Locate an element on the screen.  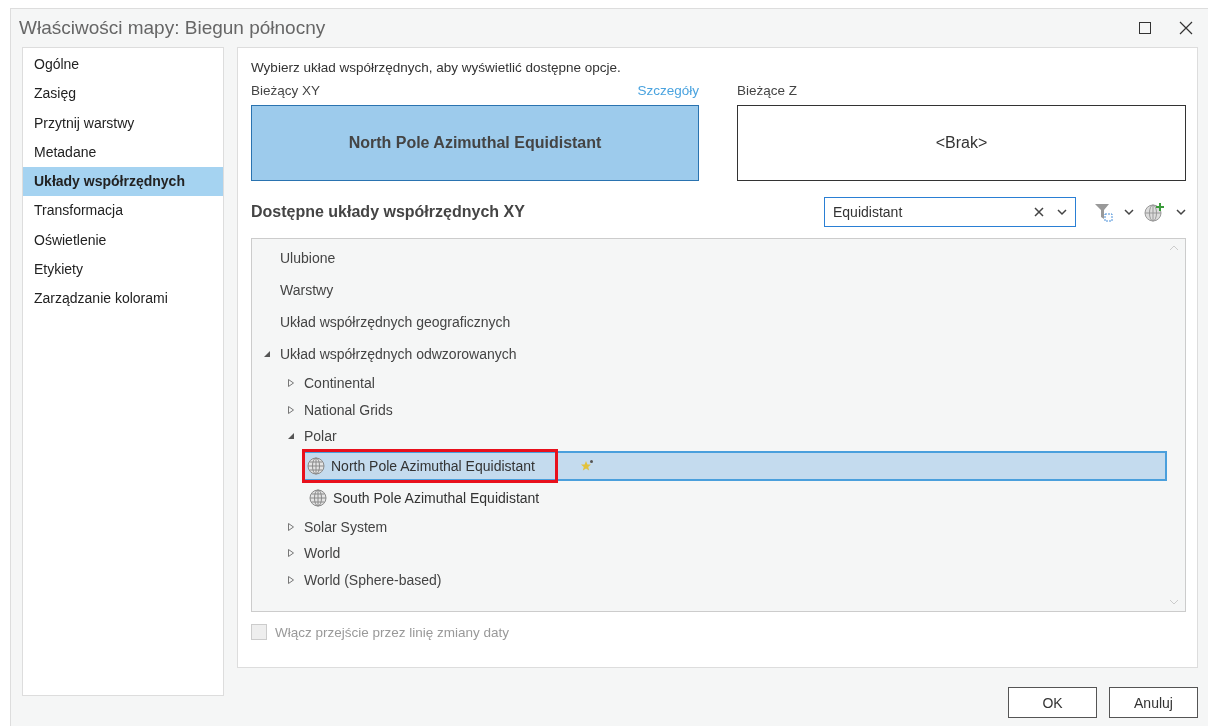
window-title: Właściwości mapy: Biegun północny is located at coordinates (173, 28).